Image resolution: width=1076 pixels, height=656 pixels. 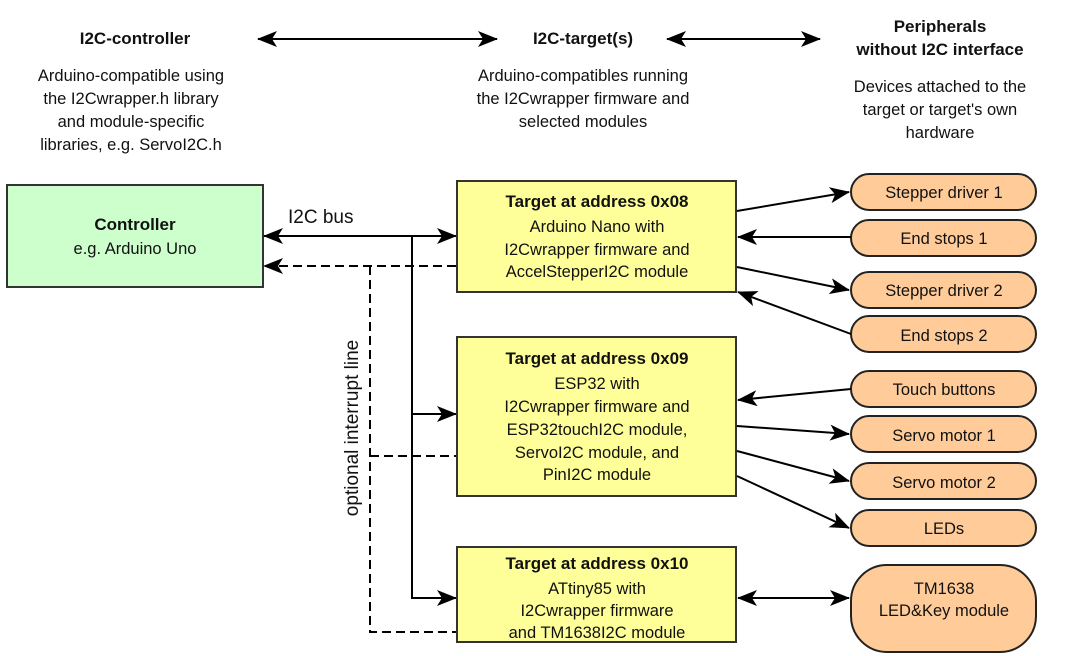 I want to click on i2c-bus-label: I2C bus, so click(x=320, y=217).